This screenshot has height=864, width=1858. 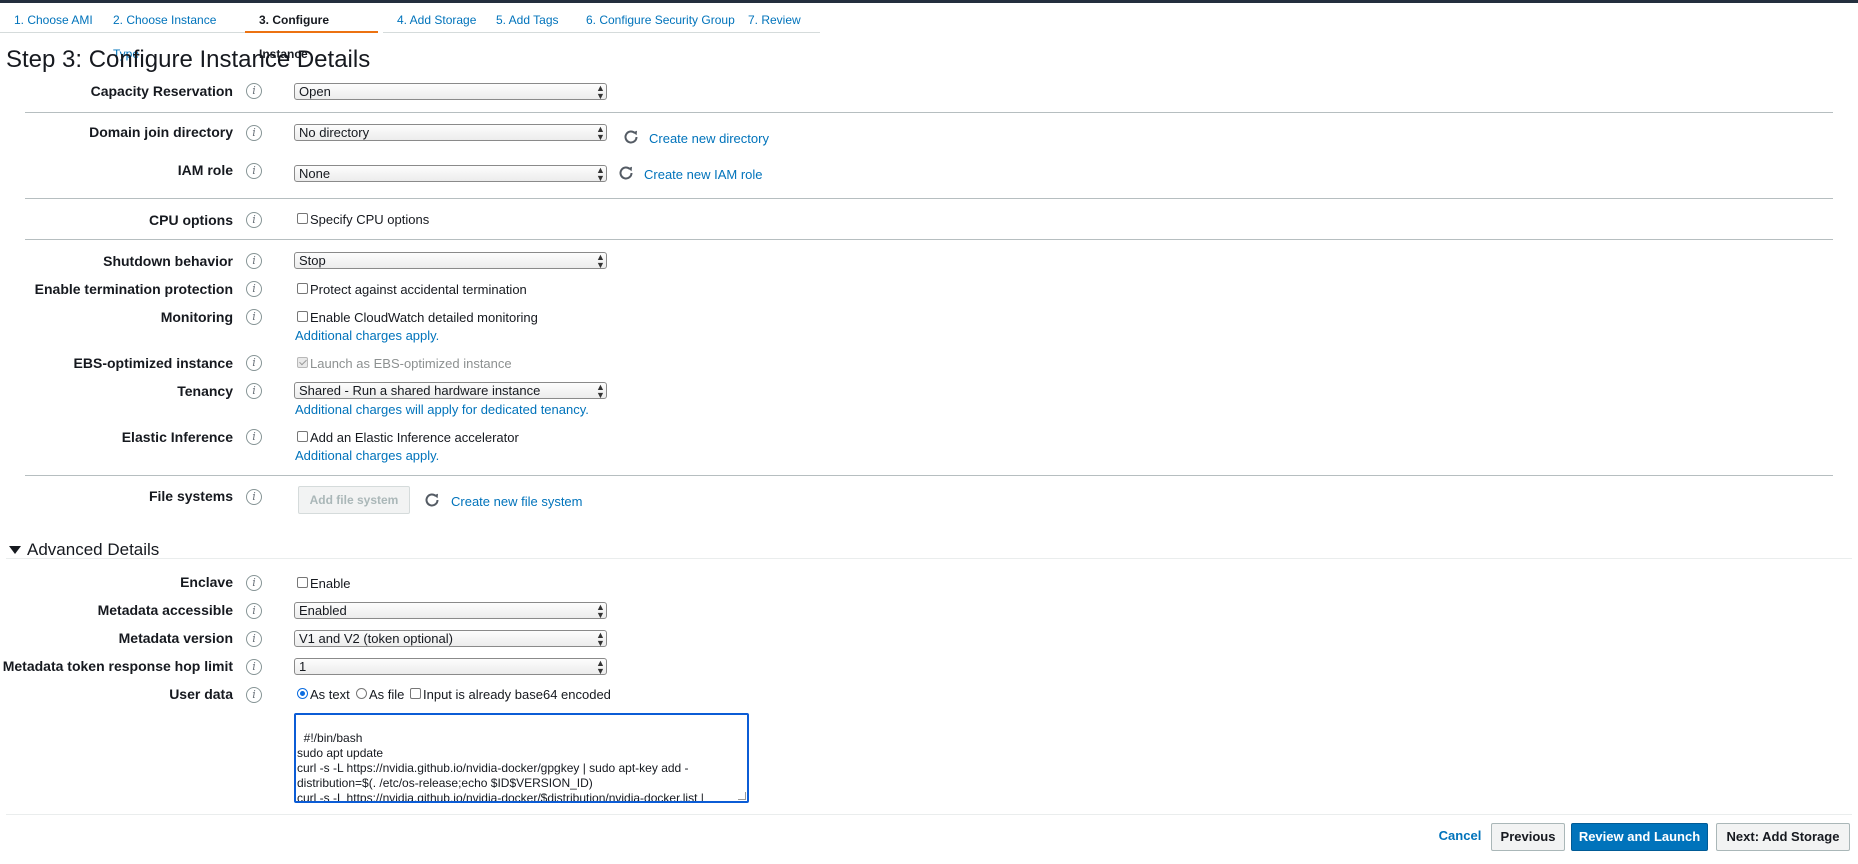 What do you see at coordinates (1783, 837) in the screenshot?
I see `next-add-storage-button: Next: Add Storage` at bounding box center [1783, 837].